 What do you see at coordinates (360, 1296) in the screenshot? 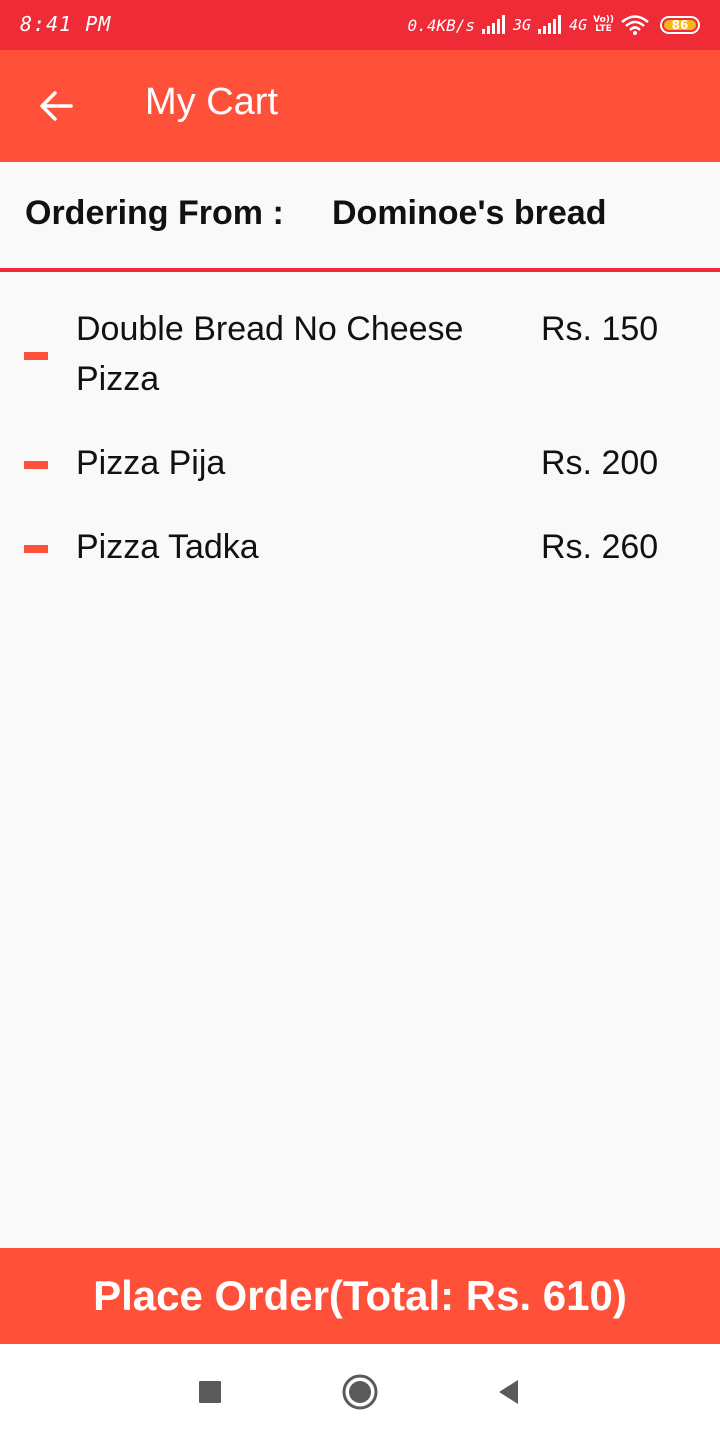
I see `place-order-button: Place Order(Total: Rs. 610)` at bounding box center [360, 1296].